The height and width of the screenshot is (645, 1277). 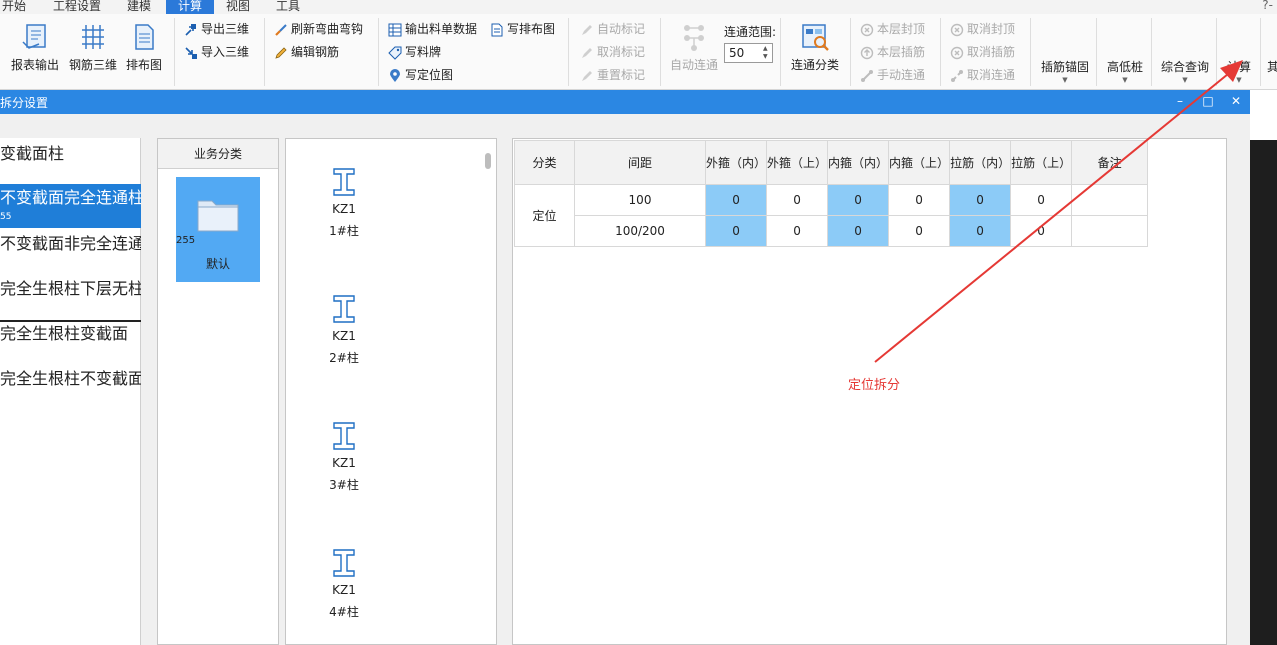 What do you see at coordinates (1125, 80) in the screenshot?
I see `chevron-down-icon: ▼` at bounding box center [1125, 80].